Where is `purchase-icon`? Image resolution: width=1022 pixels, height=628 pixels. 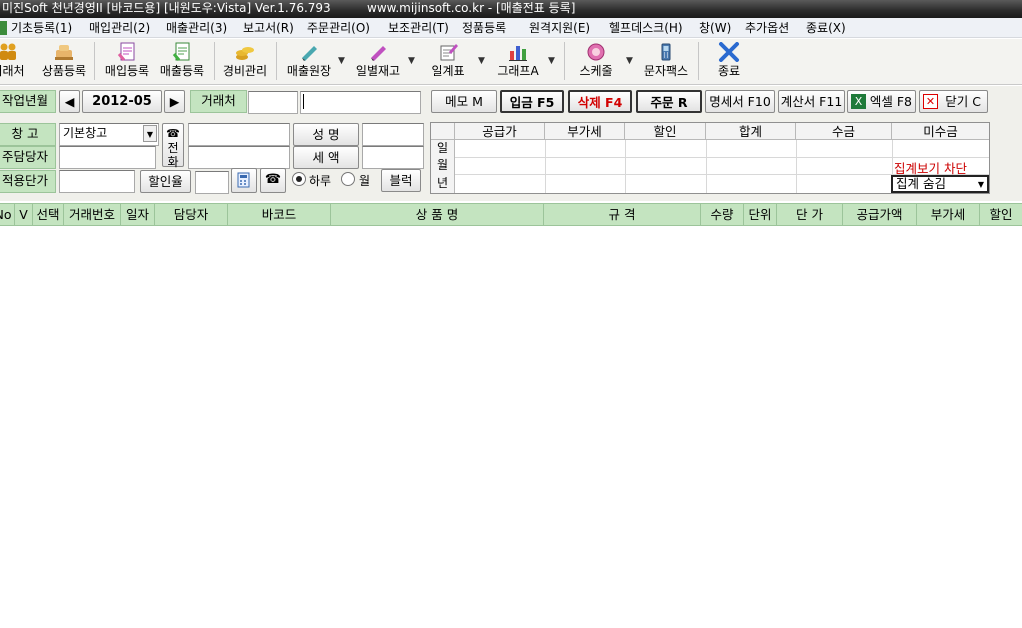 purchase-icon is located at coordinates (126, 51).